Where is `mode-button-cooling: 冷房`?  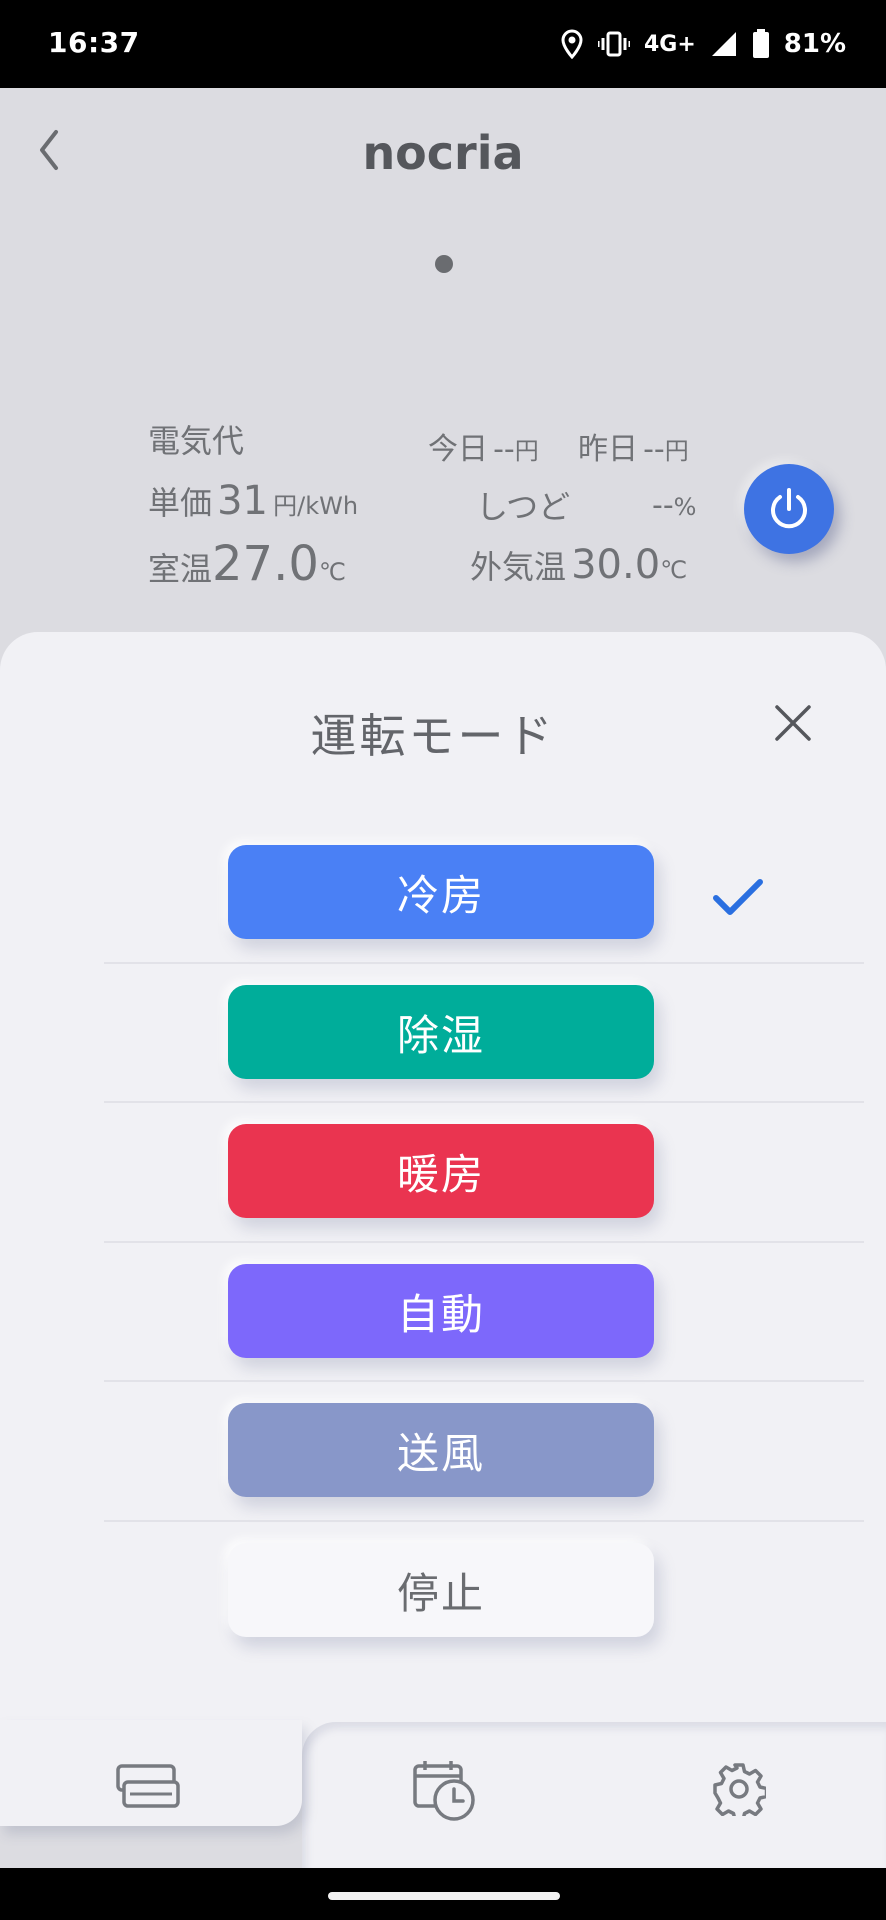 mode-button-cooling: 冷房 is located at coordinates (441, 892).